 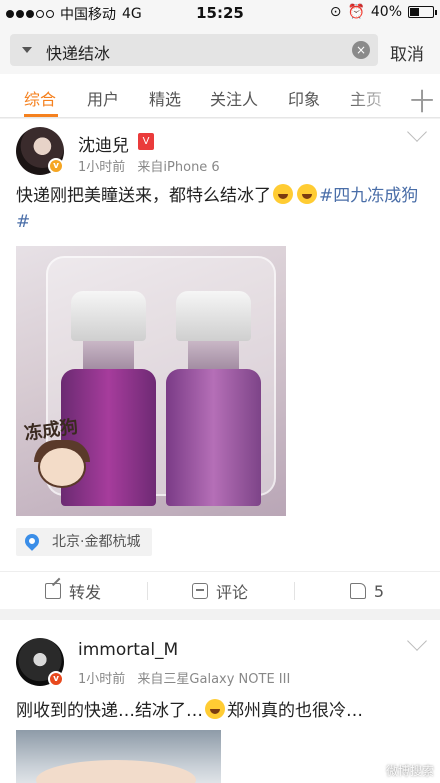 What do you see at coordinates (414, 12) in the screenshot?
I see `battery-fill` at bounding box center [414, 12].